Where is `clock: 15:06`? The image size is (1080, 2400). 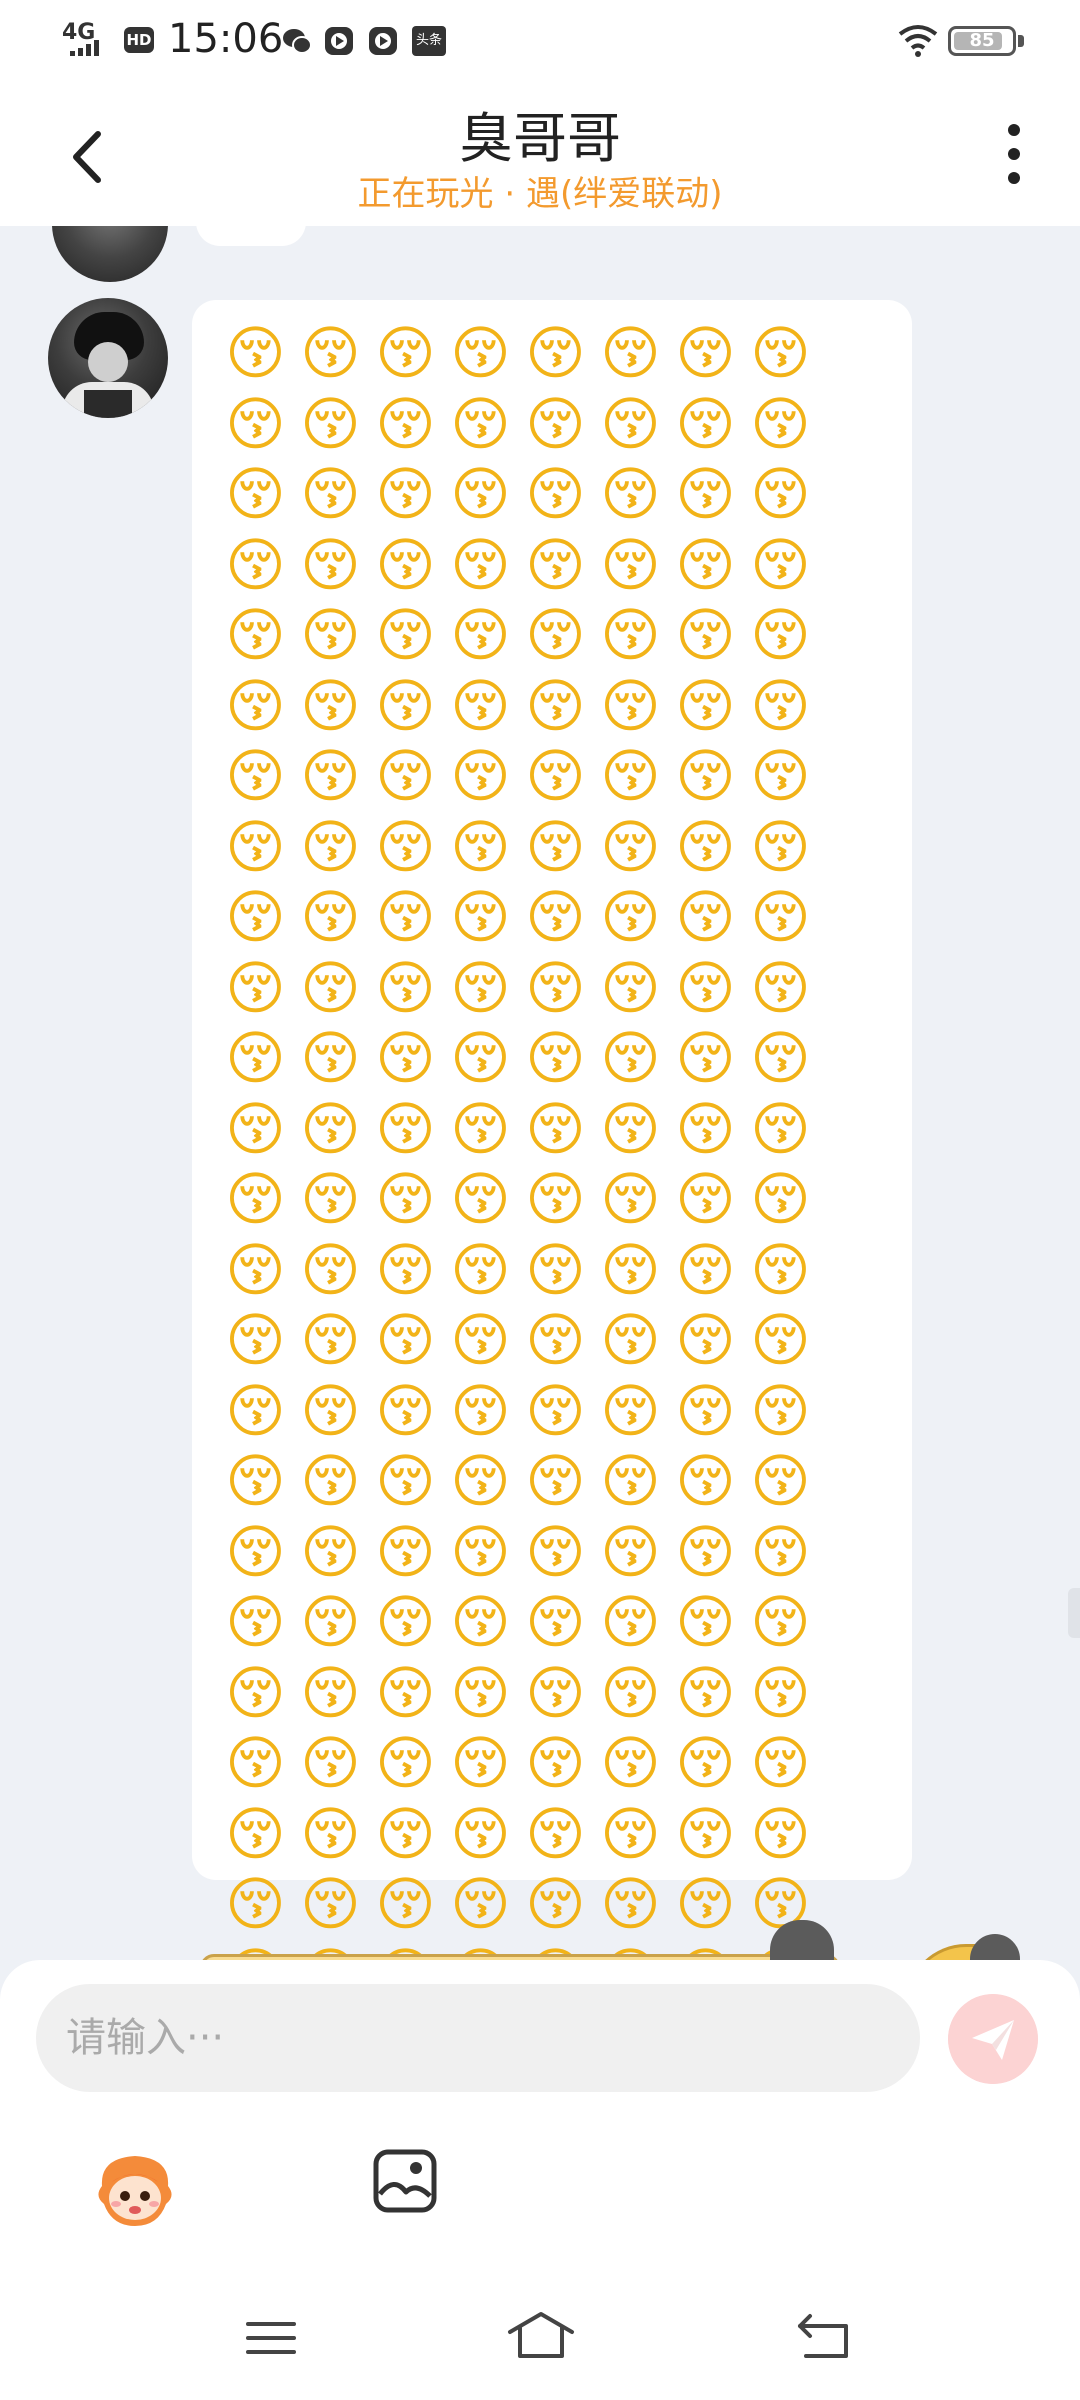 clock: 15:06 is located at coordinates (226, 39).